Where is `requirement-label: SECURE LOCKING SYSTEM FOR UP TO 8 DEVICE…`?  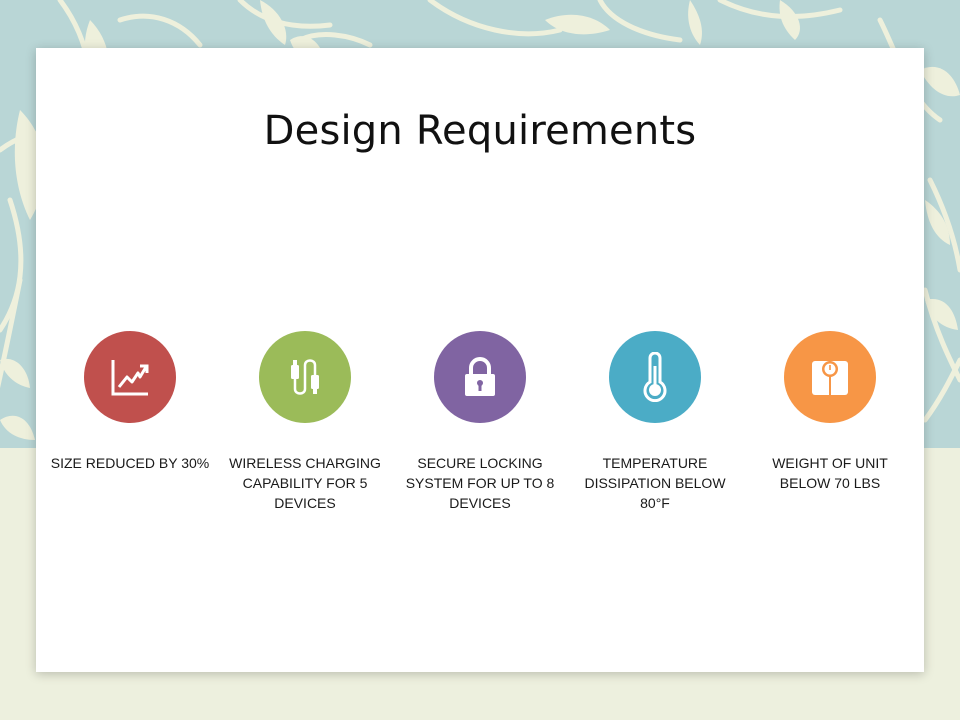 requirement-label: SECURE LOCKING SYSTEM FOR UP TO 8 DEVICE… is located at coordinates (480, 483).